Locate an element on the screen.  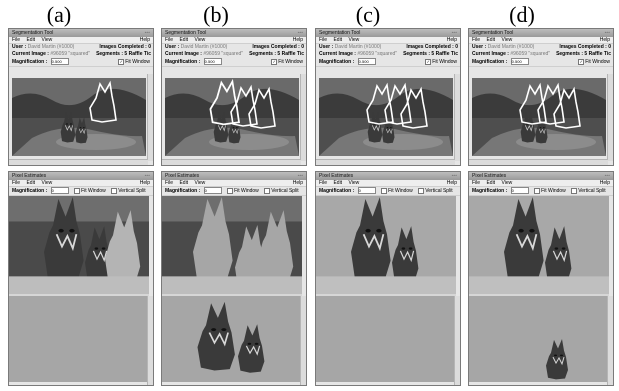
magnification-row: Magnification : 0.500 ✓ Fit Window is located at coordinates (234, 62).